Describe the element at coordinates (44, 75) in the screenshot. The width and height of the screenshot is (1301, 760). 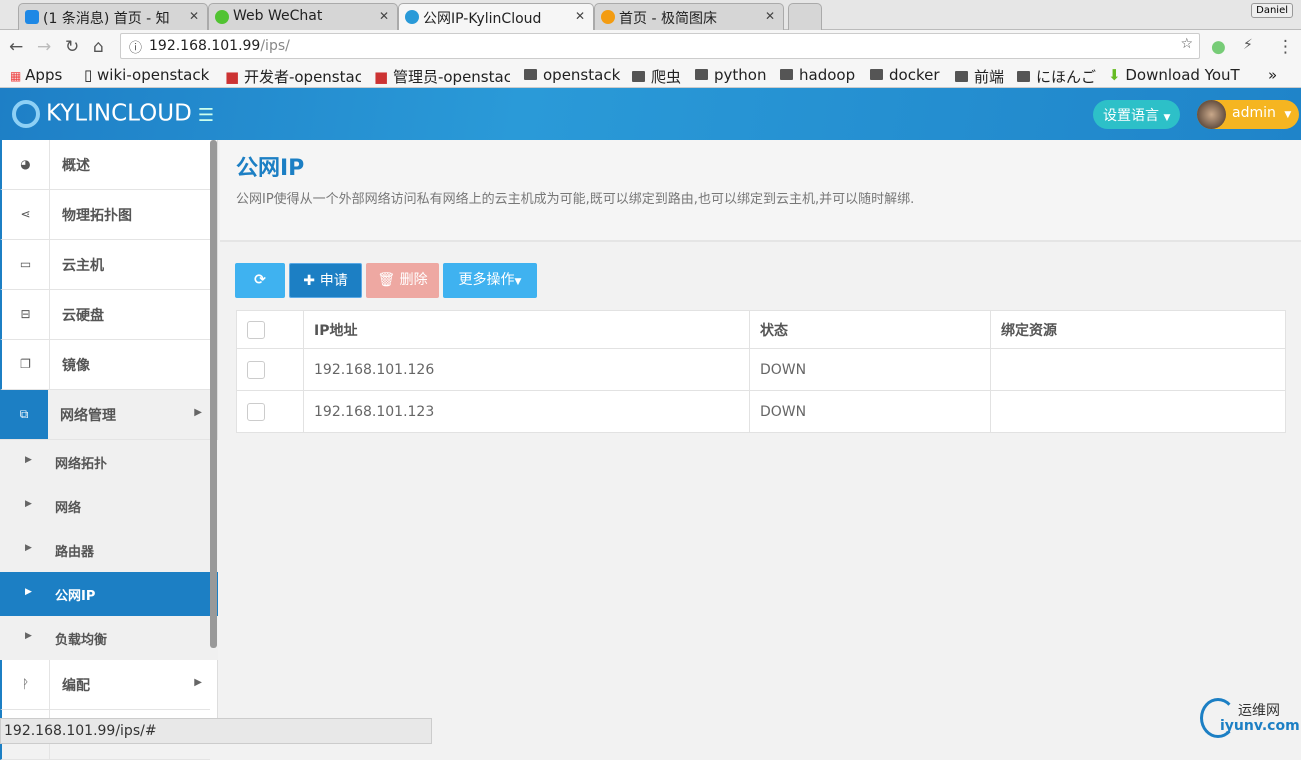
I see `bookmark-label: Apps` at that location.